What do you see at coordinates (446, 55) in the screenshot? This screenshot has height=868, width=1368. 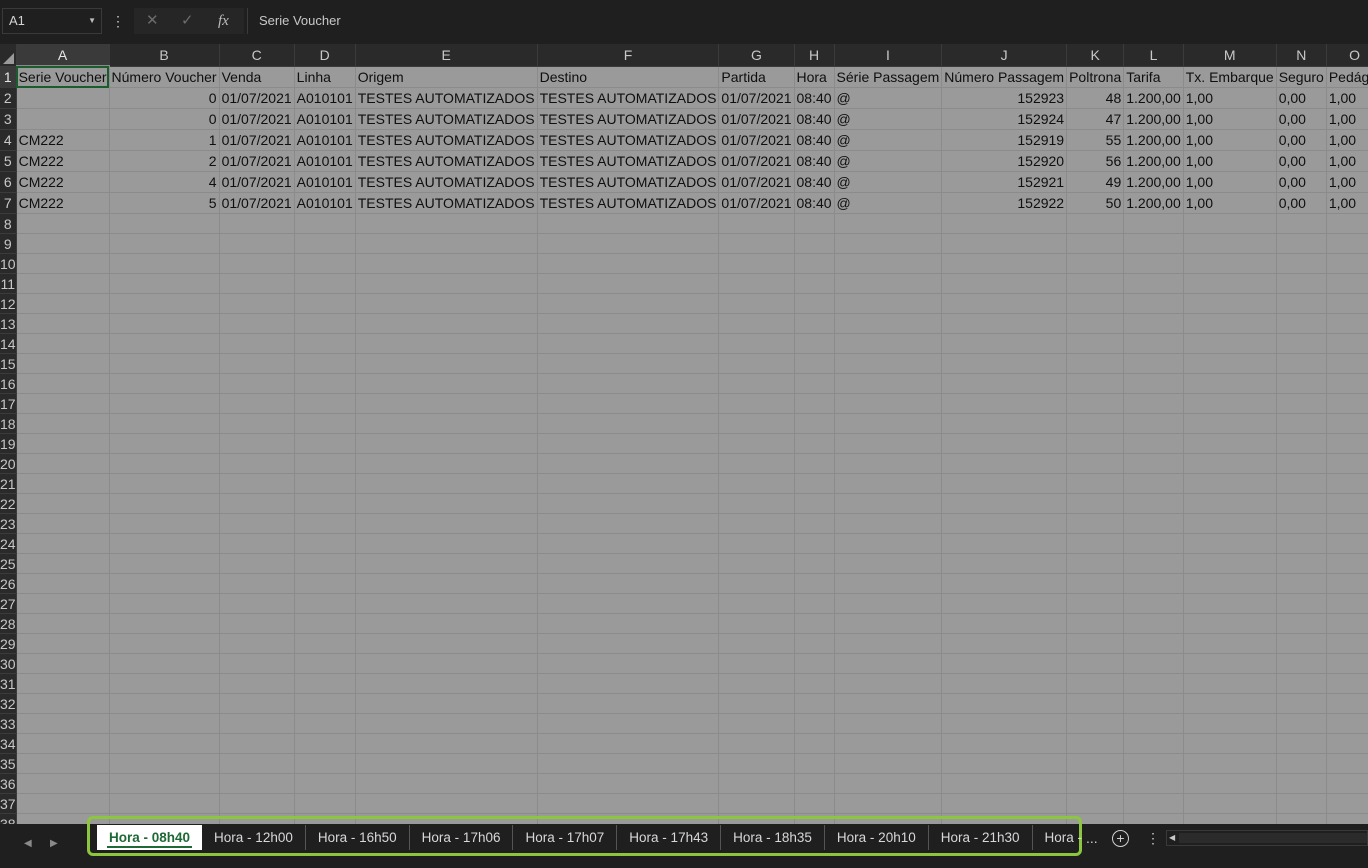 I see `column-header: E` at bounding box center [446, 55].